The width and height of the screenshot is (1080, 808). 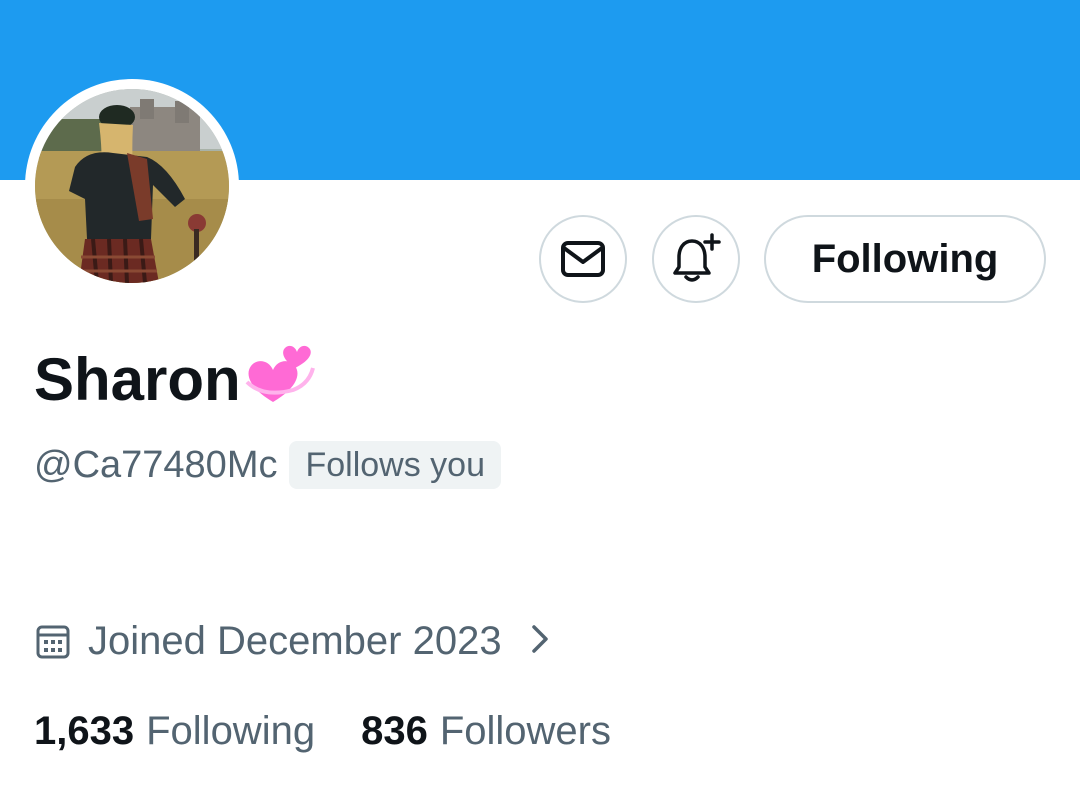 I want to click on handle-row: @Ca77480Mc Follows you, so click(x=267, y=465).